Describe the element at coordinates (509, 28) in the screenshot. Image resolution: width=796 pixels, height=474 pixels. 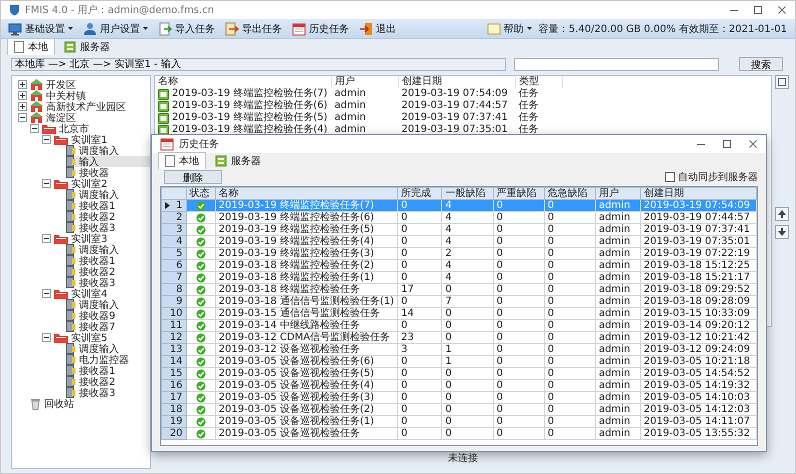
I see `help-button: 帮助` at that location.